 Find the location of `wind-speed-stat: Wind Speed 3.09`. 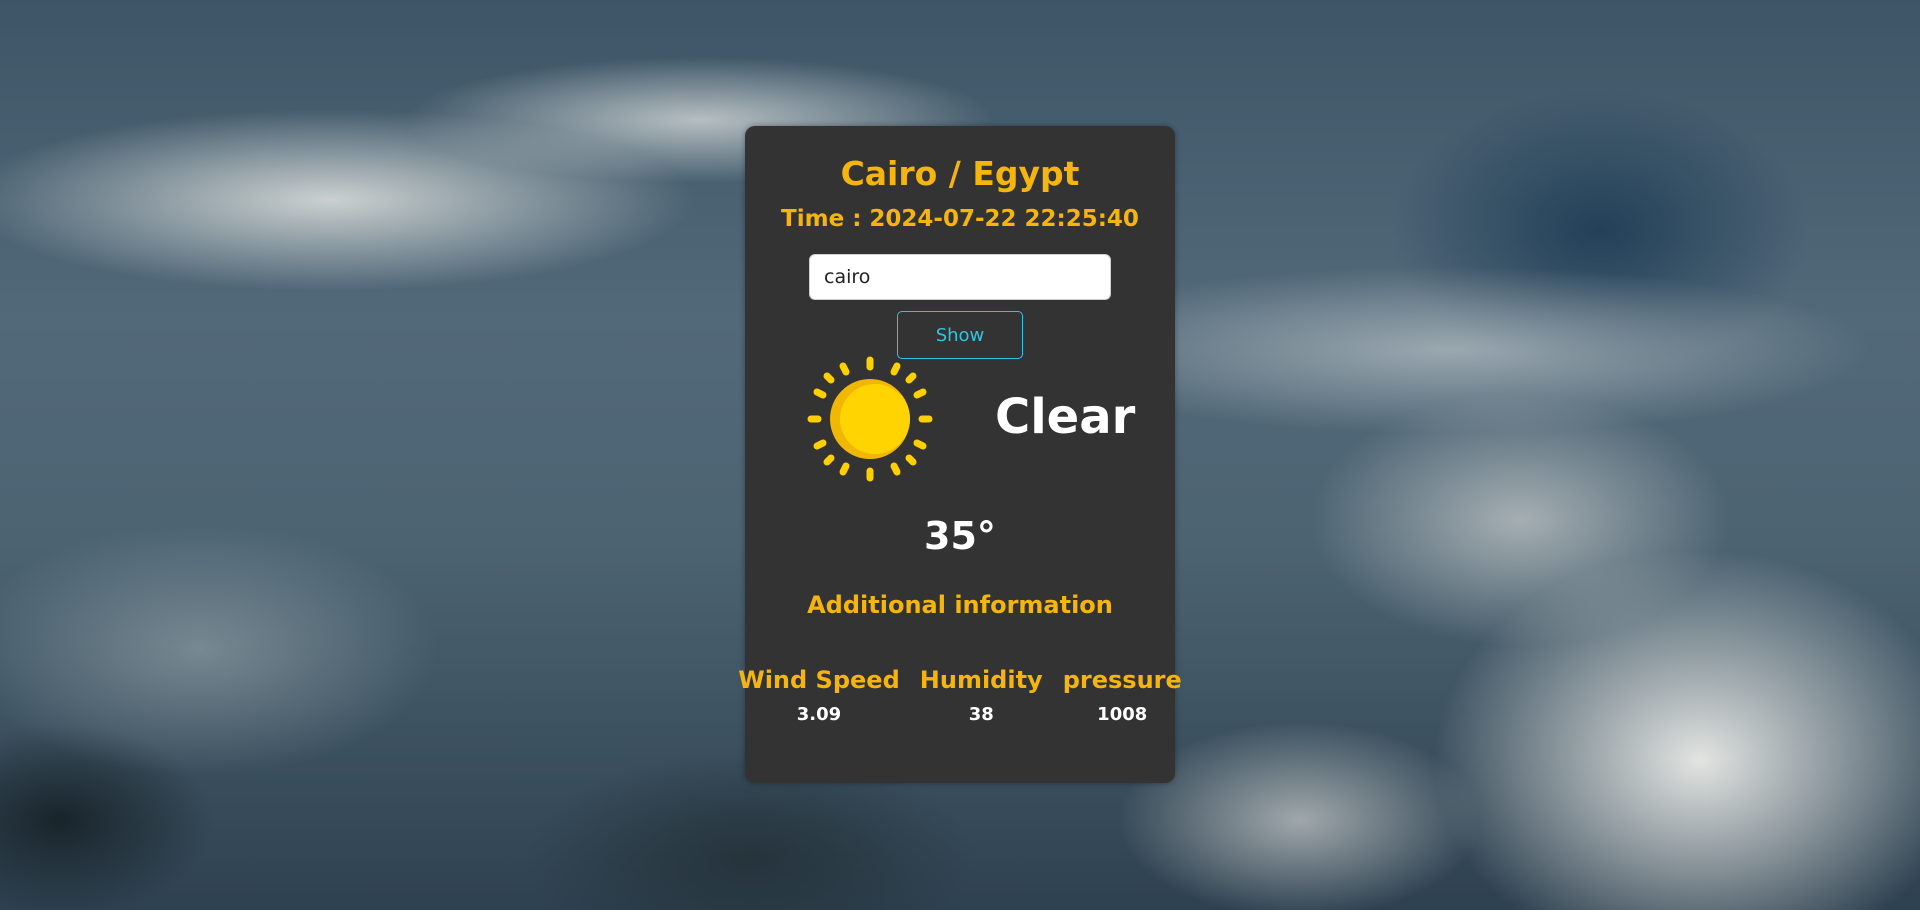

wind-speed-stat: Wind Speed 3.09 is located at coordinates (819, 695).